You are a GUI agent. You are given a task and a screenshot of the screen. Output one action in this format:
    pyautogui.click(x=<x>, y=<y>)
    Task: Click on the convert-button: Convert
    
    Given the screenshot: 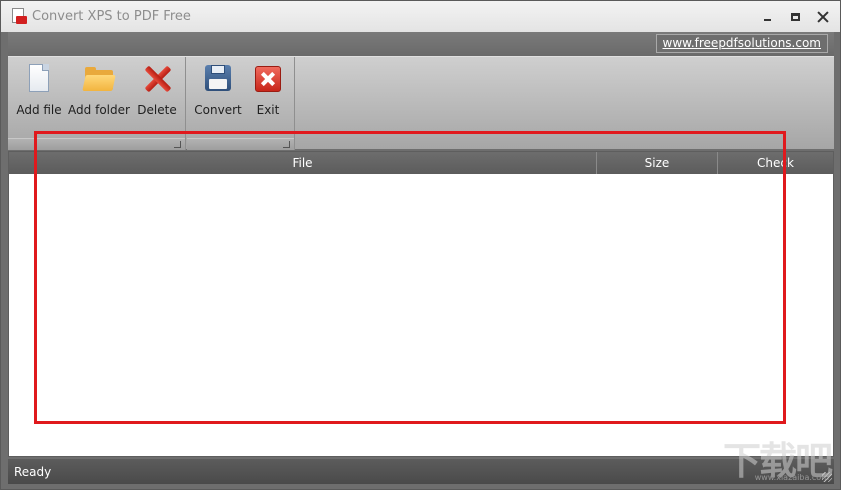 What is the action you would take?
    pyautogui.click(x=218, y=93)
    